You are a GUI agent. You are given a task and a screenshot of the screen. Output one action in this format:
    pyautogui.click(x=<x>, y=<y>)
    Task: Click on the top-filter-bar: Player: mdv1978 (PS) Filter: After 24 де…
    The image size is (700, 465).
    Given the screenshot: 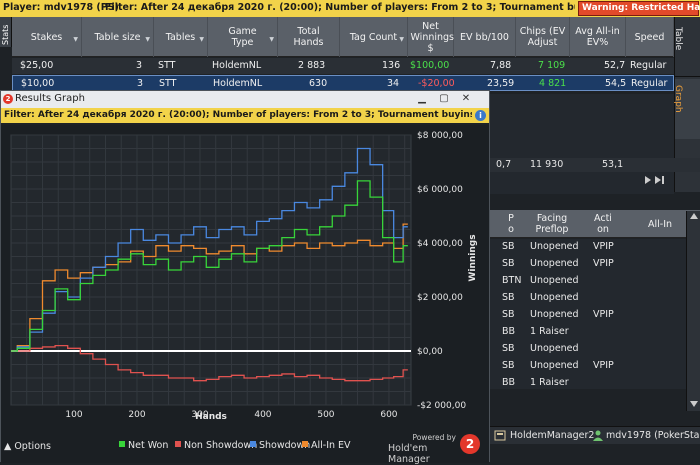 What is the action you would take?
    pyautogui.click(x=350, y=8)
    